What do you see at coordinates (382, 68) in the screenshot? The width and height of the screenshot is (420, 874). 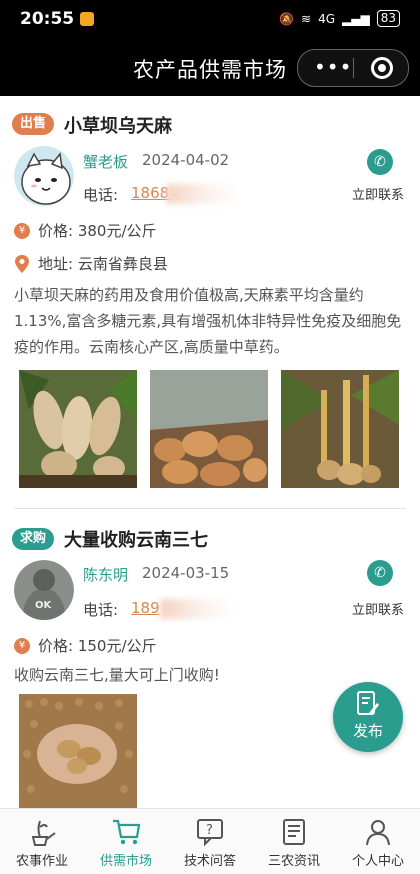 I see `close-icon` at bounding box center [382, 68].